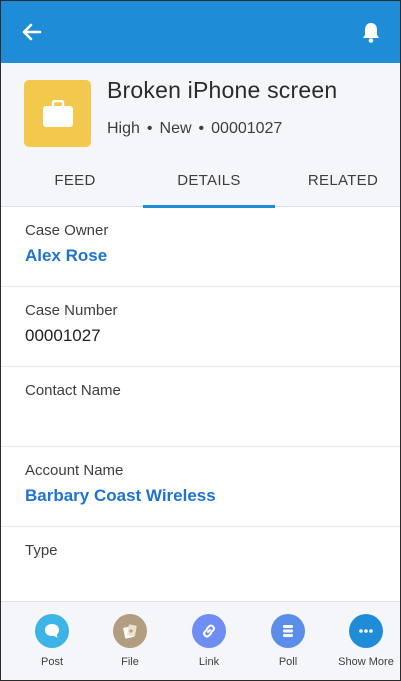 The height and width of the screenshot is (681, 401). What do you see at coordinates (194, 129) in the screenshot?
I see `record-meta: High • New • 00001027` at bounding box center [194, 129].